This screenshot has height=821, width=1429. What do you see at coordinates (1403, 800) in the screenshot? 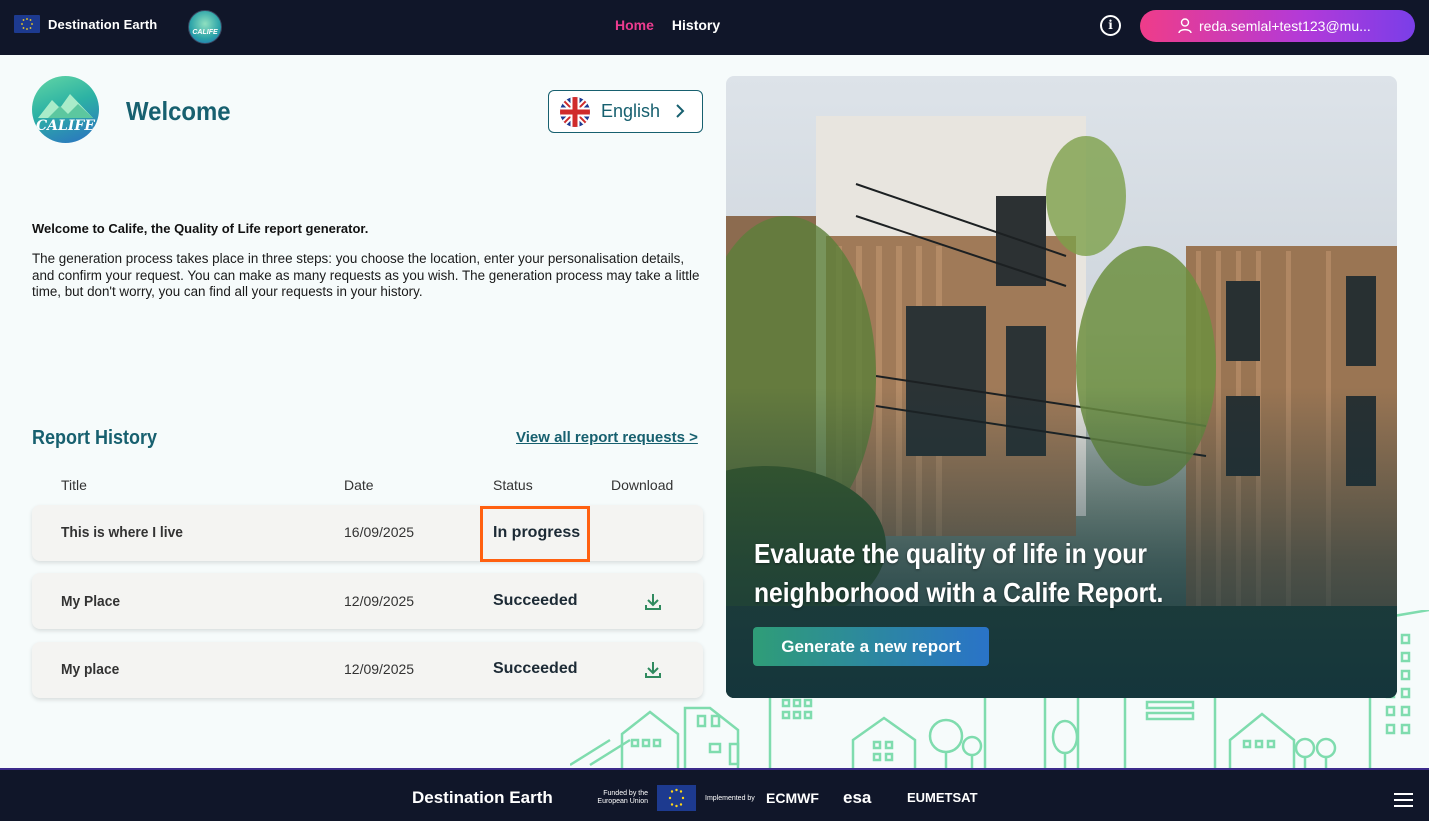
I see `hamburger-menu-icon` at bounding box center [1403, 800].